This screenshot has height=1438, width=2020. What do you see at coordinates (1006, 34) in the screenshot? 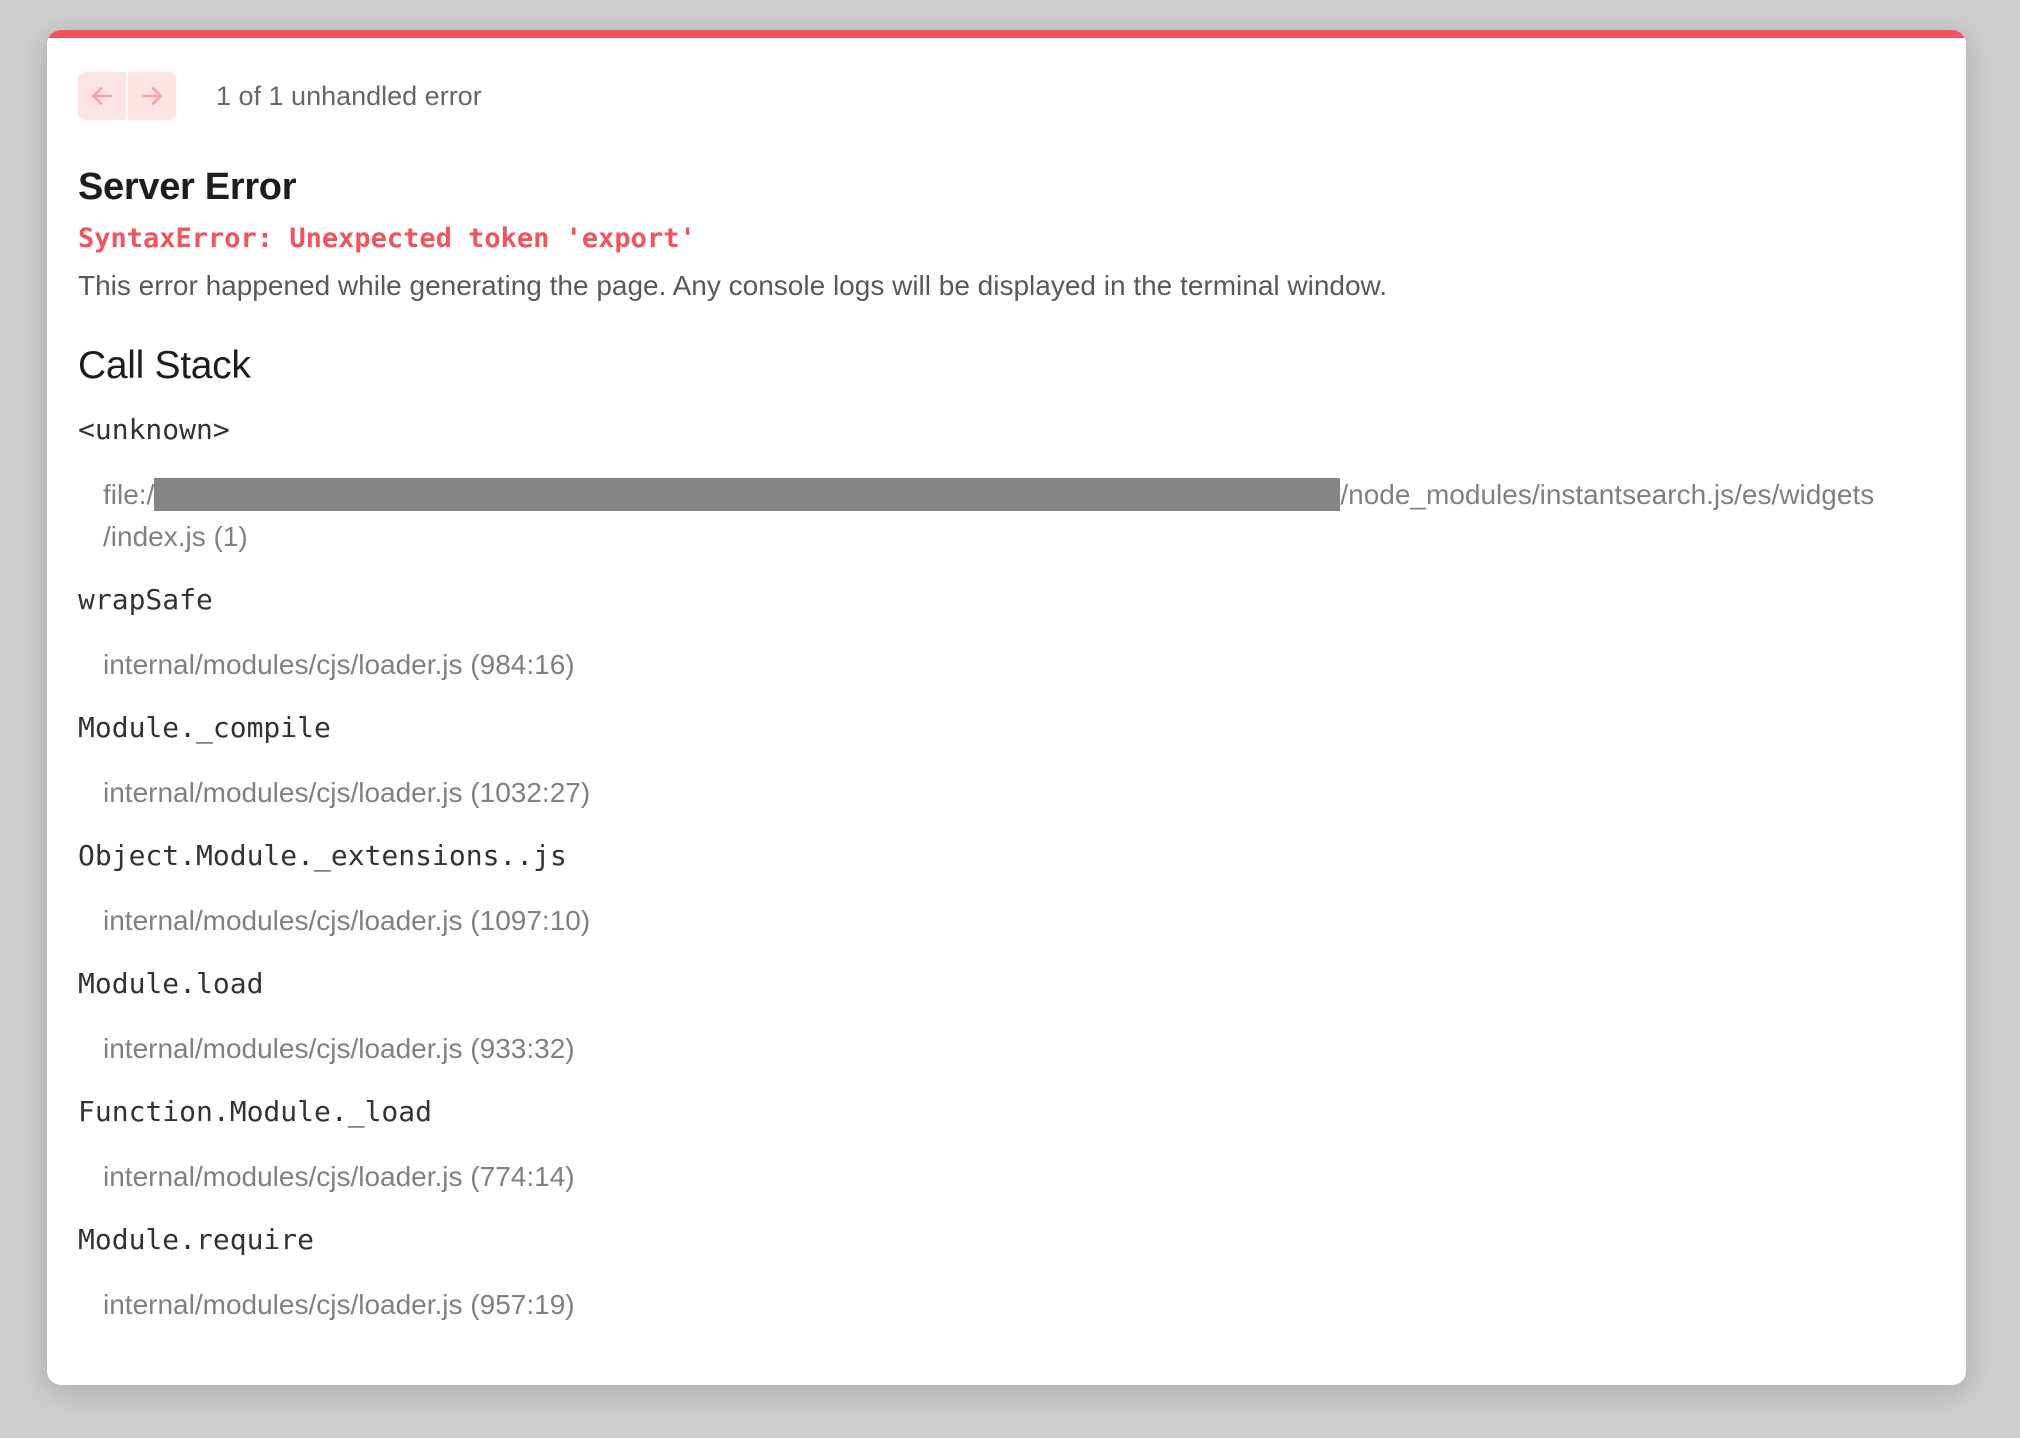
I see `error-accent-bar` at bounding box center [1006, 34].